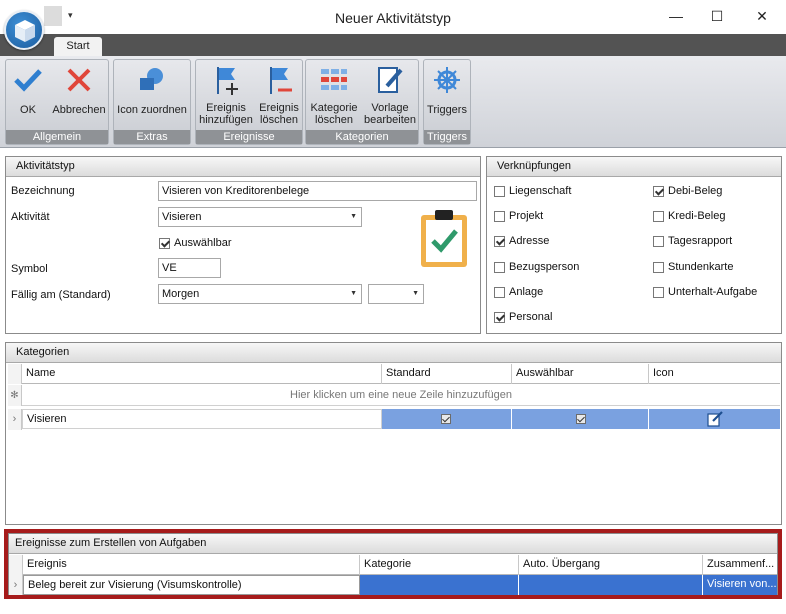 Image resolution: width=786 pixels, height=614 pixels. What do you see at coordinates (334, 94) in the screenshot?
I see `kategorie-loeschen-button: Kategorie löschen` at bounding box center [334, 94].